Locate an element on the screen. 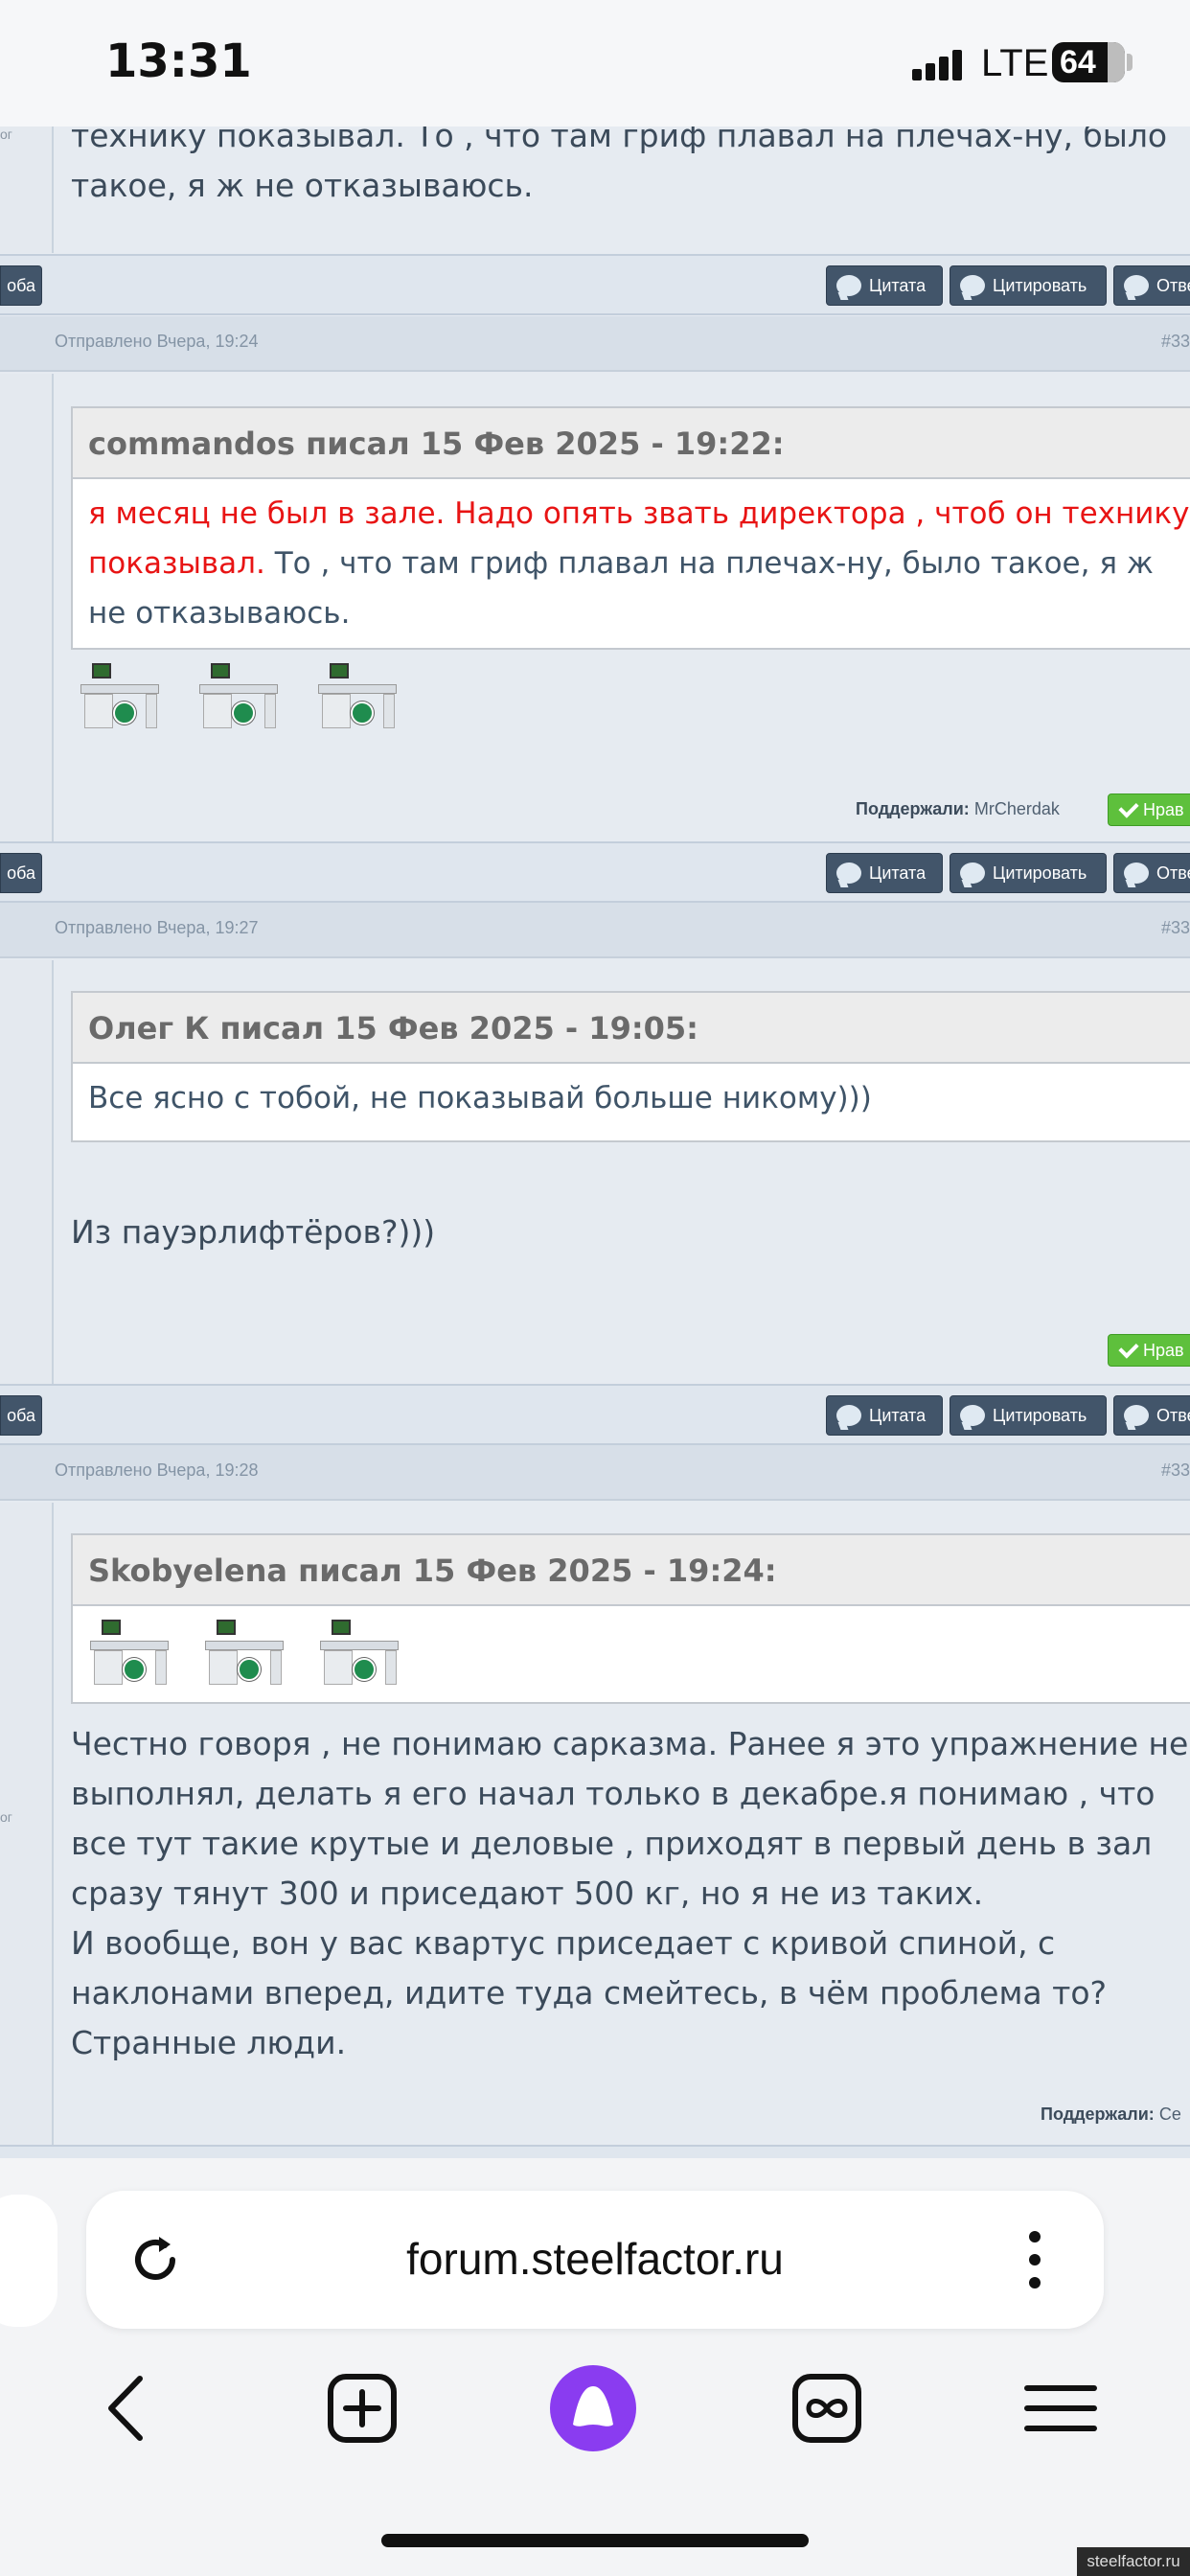  quote-header: commandos писал 15 Фев 2025 - 19:22: is located at coordinates (632, 444).